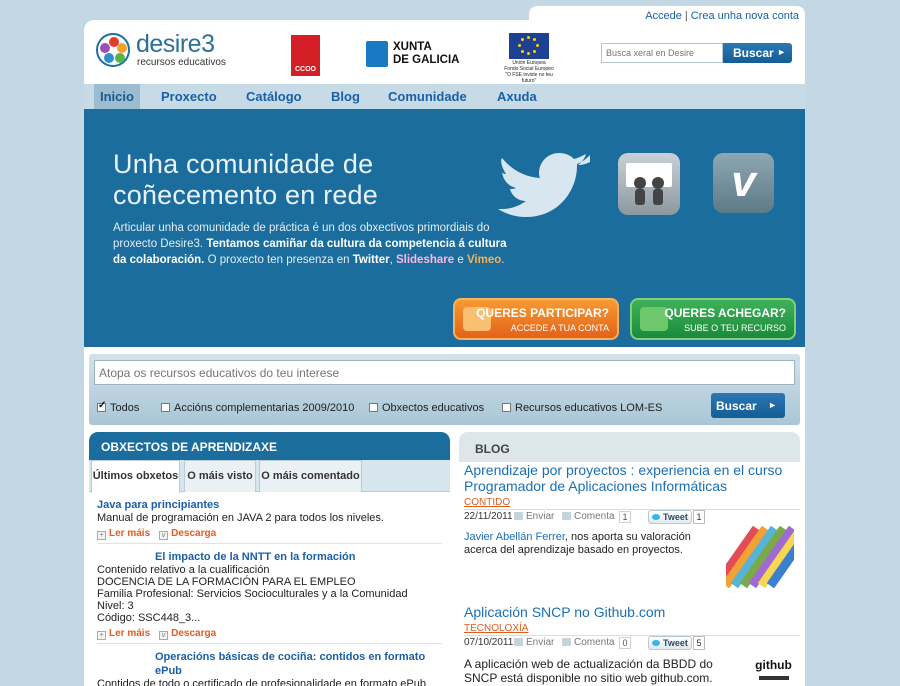  I want to click on hero-title: Unha comunidade de coñecemento en rede, so click(245, 179).